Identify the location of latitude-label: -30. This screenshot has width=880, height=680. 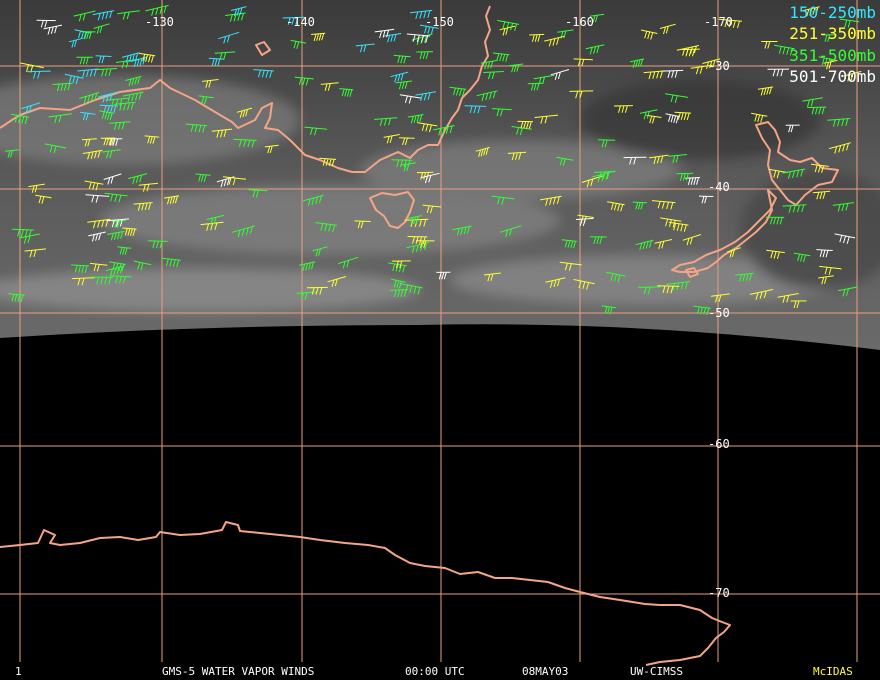
(719, 66).